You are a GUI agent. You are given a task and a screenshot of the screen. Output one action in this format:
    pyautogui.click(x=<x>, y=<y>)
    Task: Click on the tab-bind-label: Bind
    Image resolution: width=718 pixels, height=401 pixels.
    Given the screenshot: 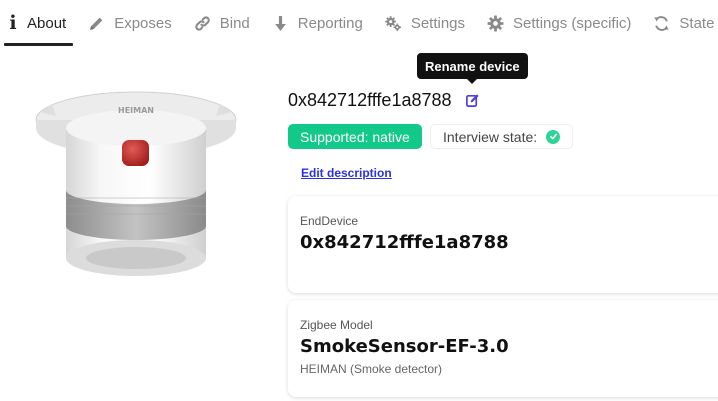 What is the action you would take?
    pyautogui.click(x=234, y=23)
    